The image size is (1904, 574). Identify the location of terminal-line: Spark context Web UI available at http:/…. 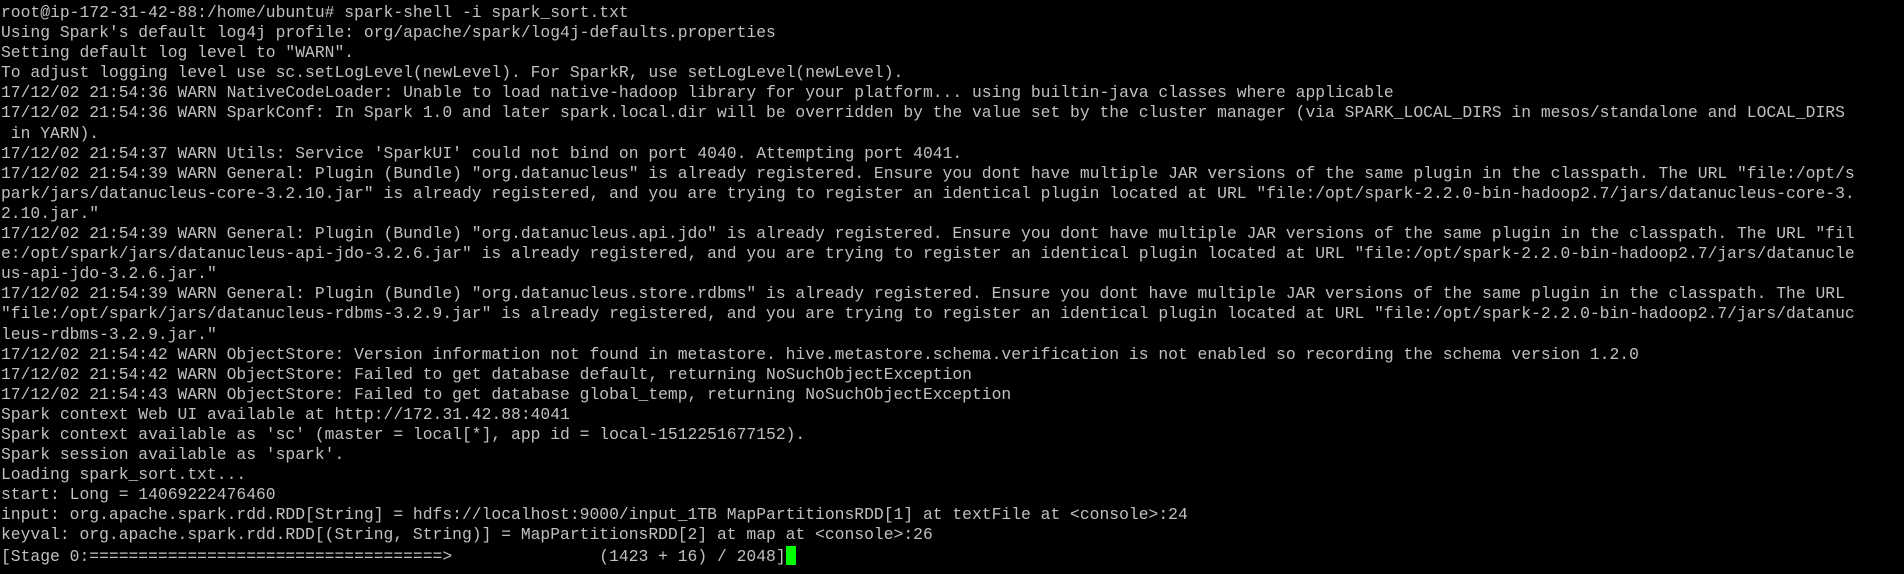
(285, 414).